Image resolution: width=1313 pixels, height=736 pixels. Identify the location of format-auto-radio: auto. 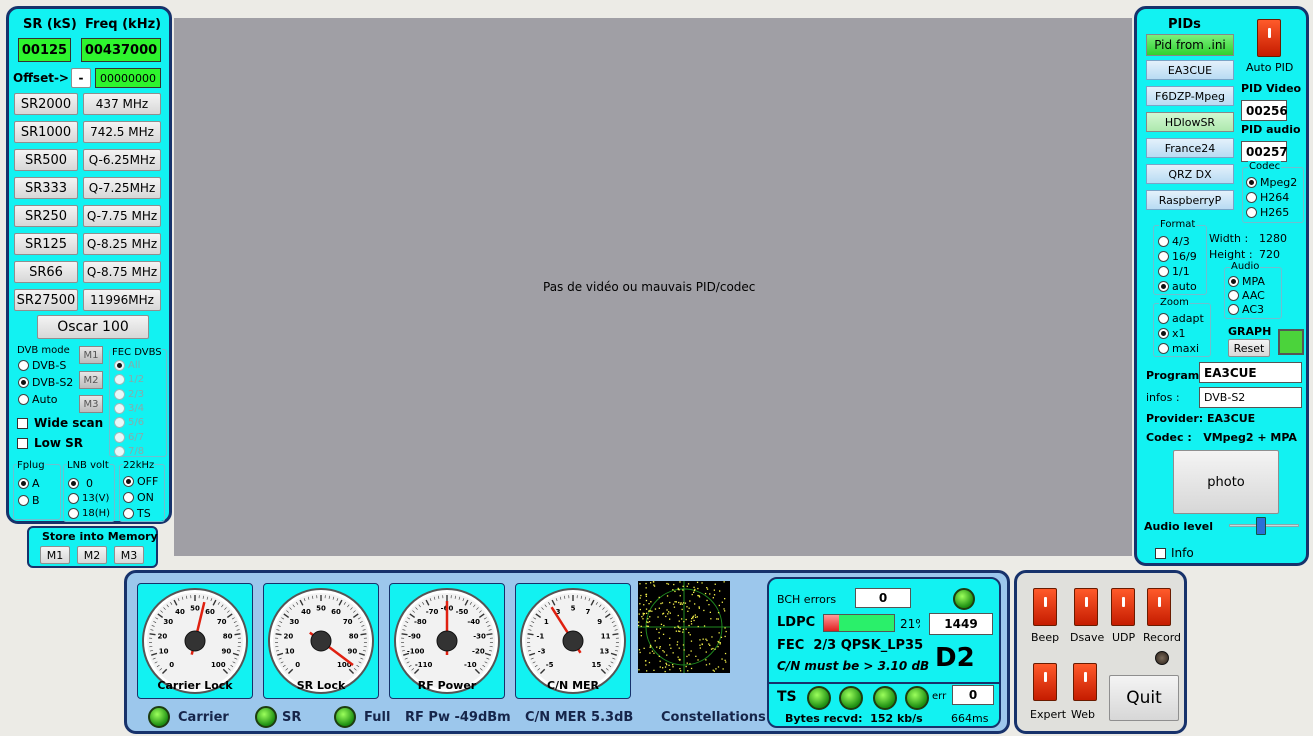
(1177, 286).